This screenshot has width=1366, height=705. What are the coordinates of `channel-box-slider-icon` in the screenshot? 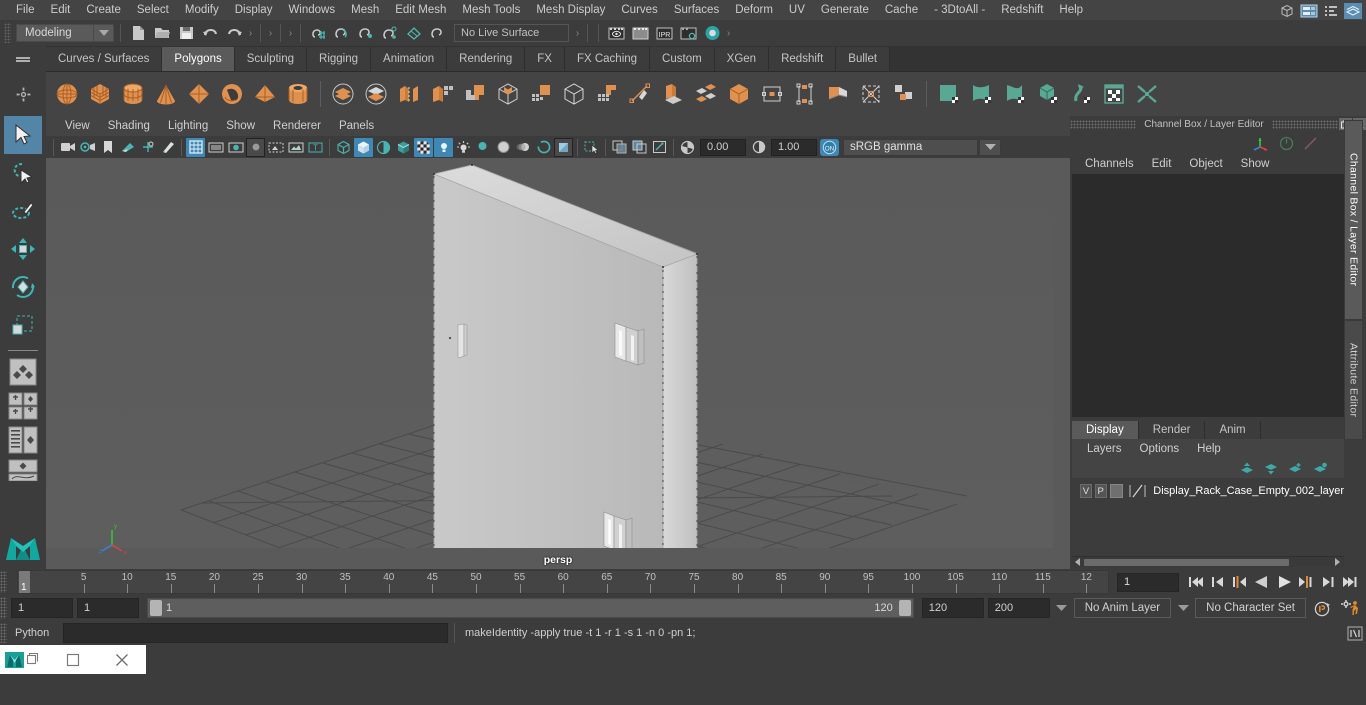 It's located at (1310, 143).